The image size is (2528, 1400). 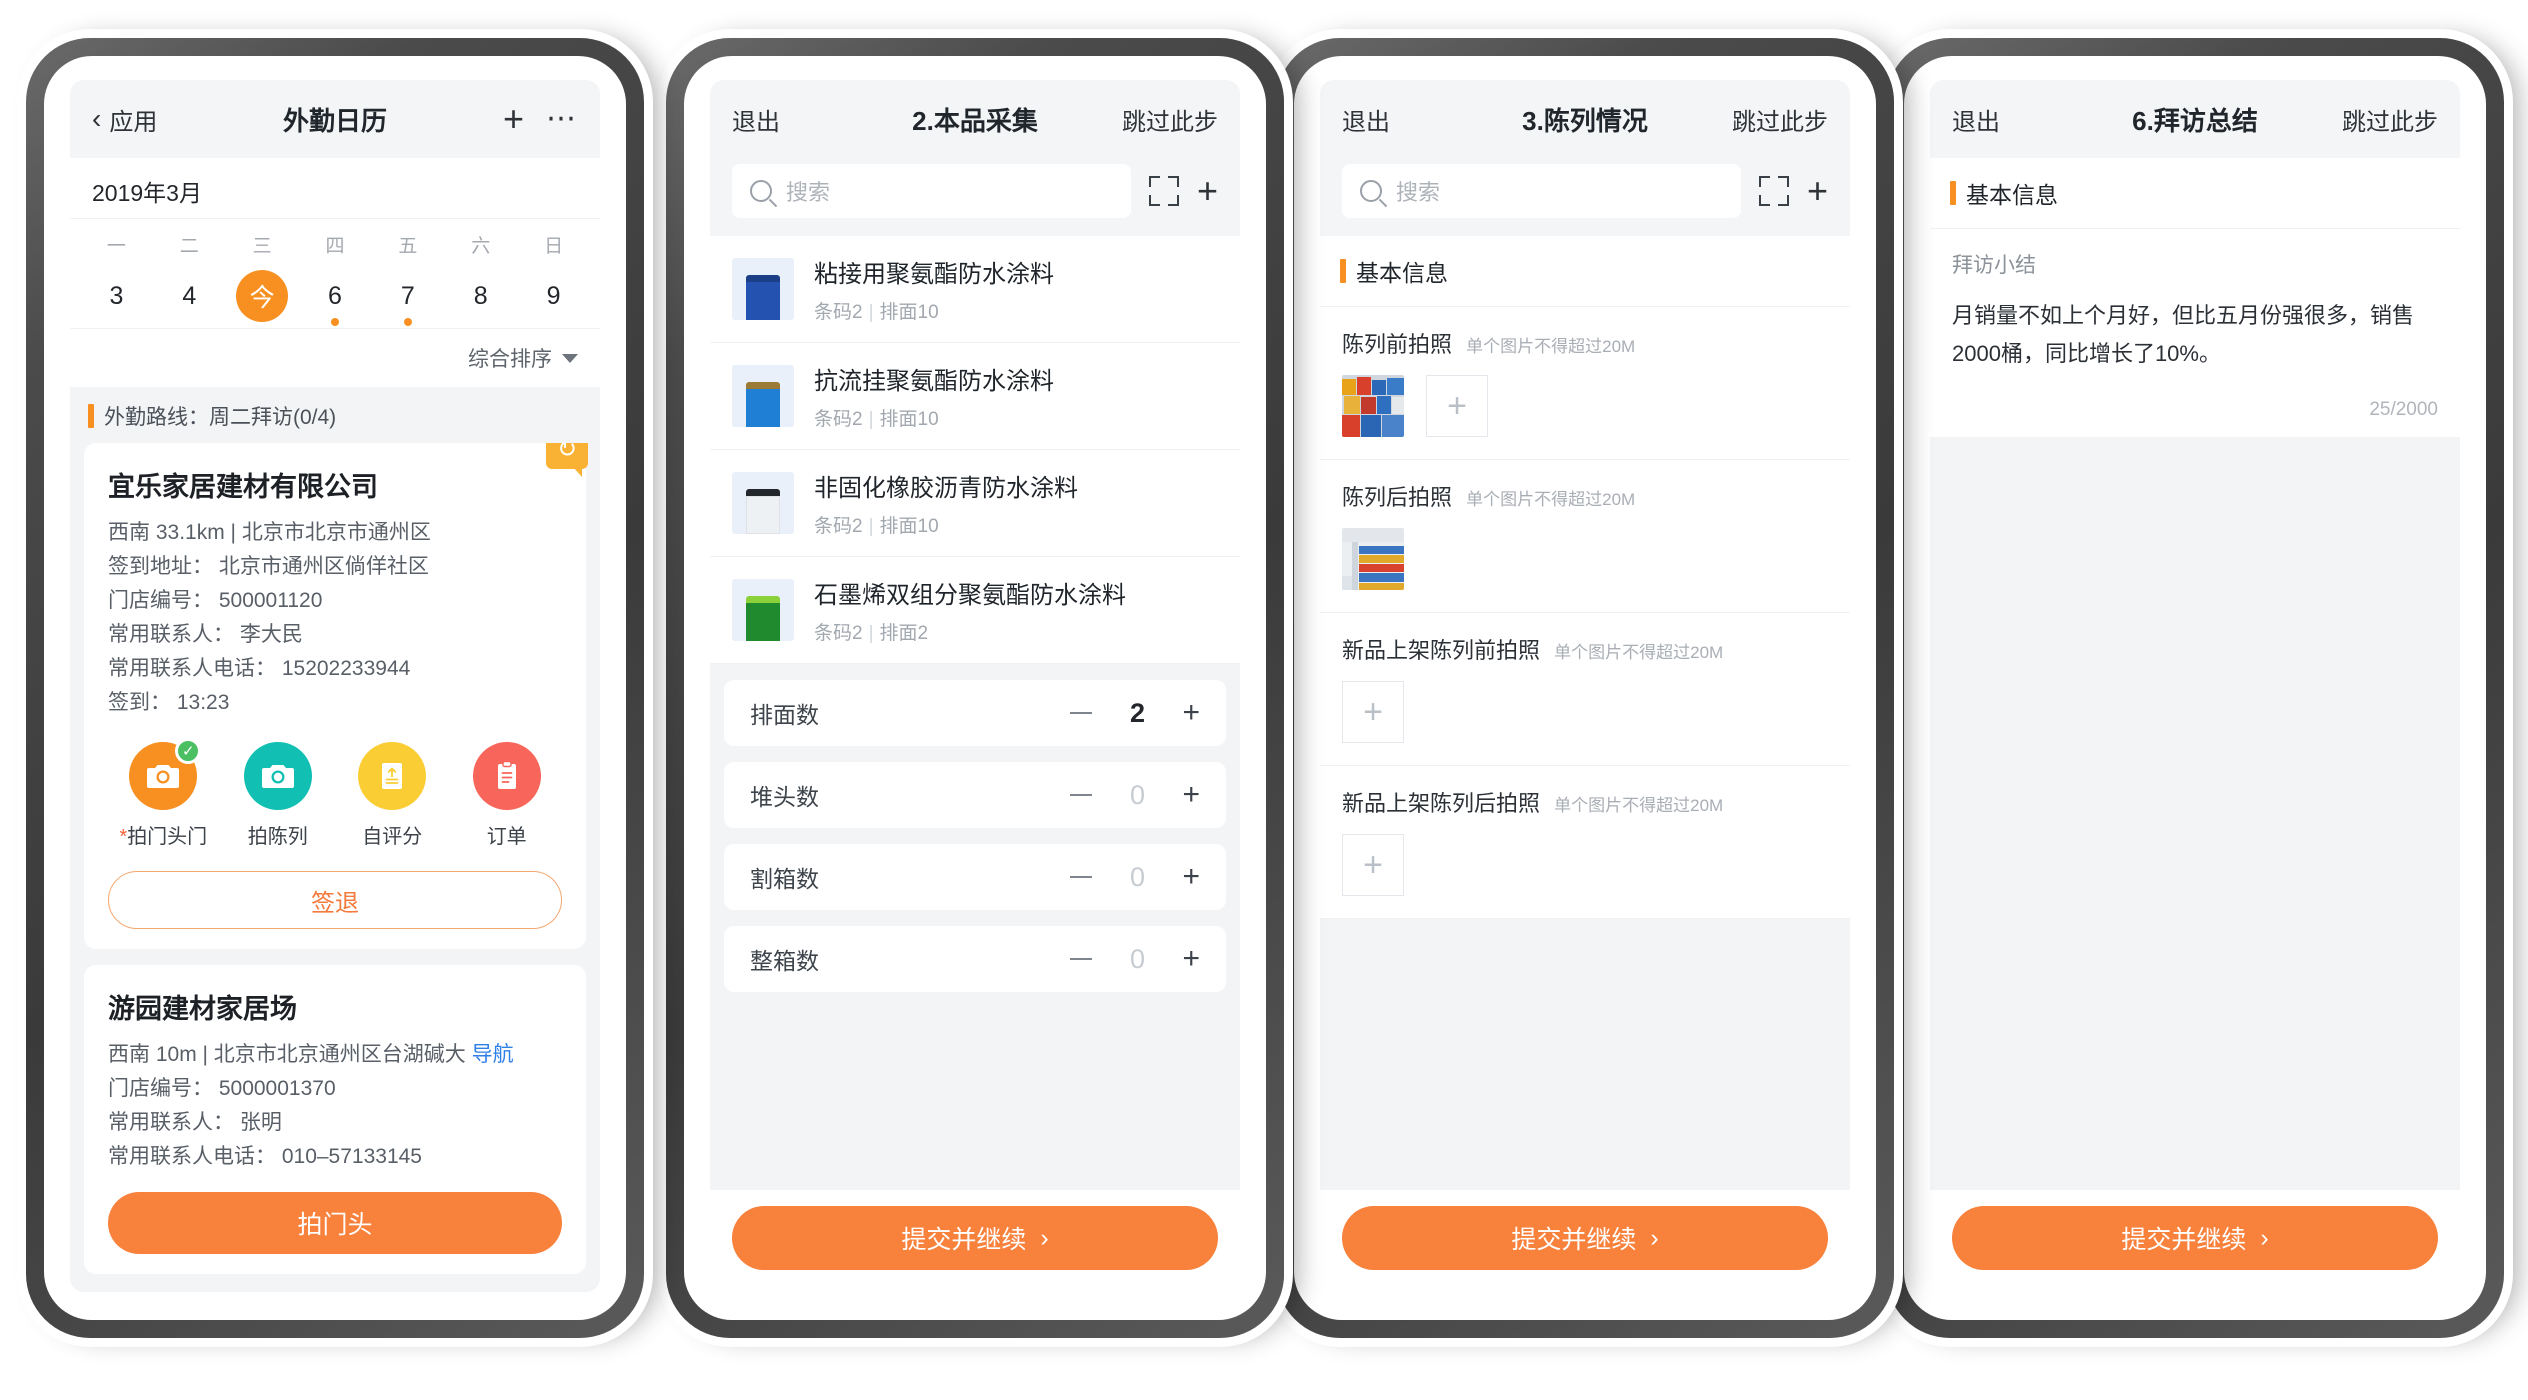 What do you see at coordinates (262, 296) in the screenshot?
I see `calendar-day-today: 今` at bounding box center [262, 296].